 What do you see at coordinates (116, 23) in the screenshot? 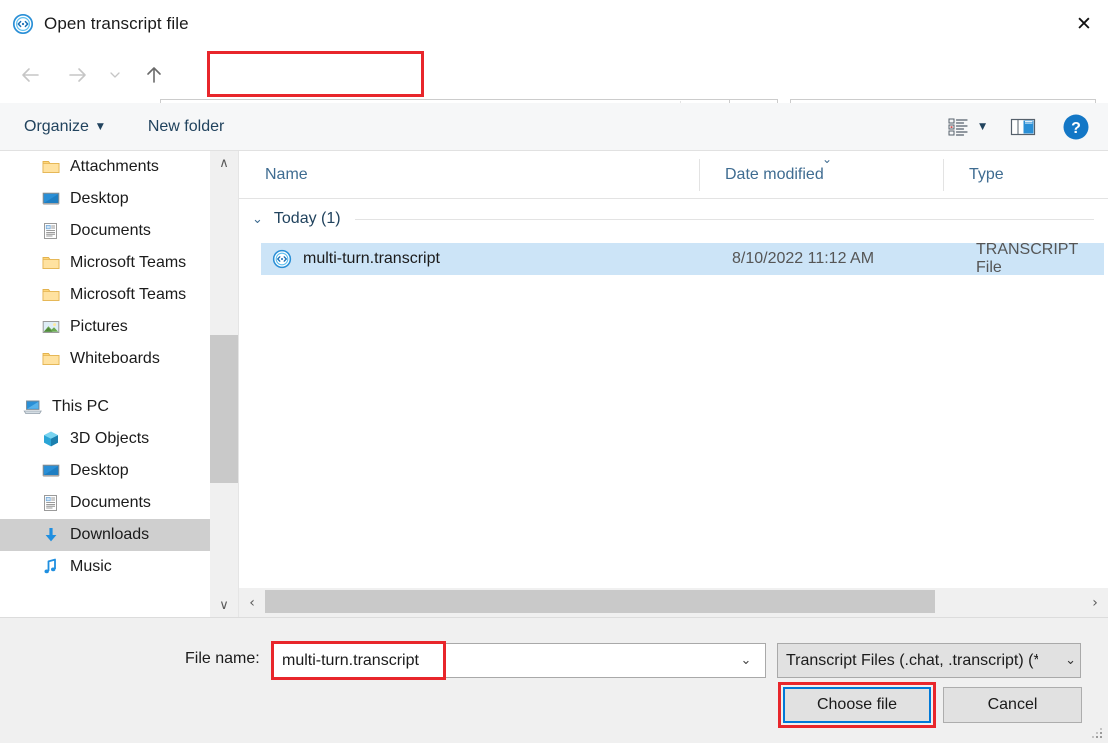
I see `window-title: Open transcript file` at bounding box center [116, 23].